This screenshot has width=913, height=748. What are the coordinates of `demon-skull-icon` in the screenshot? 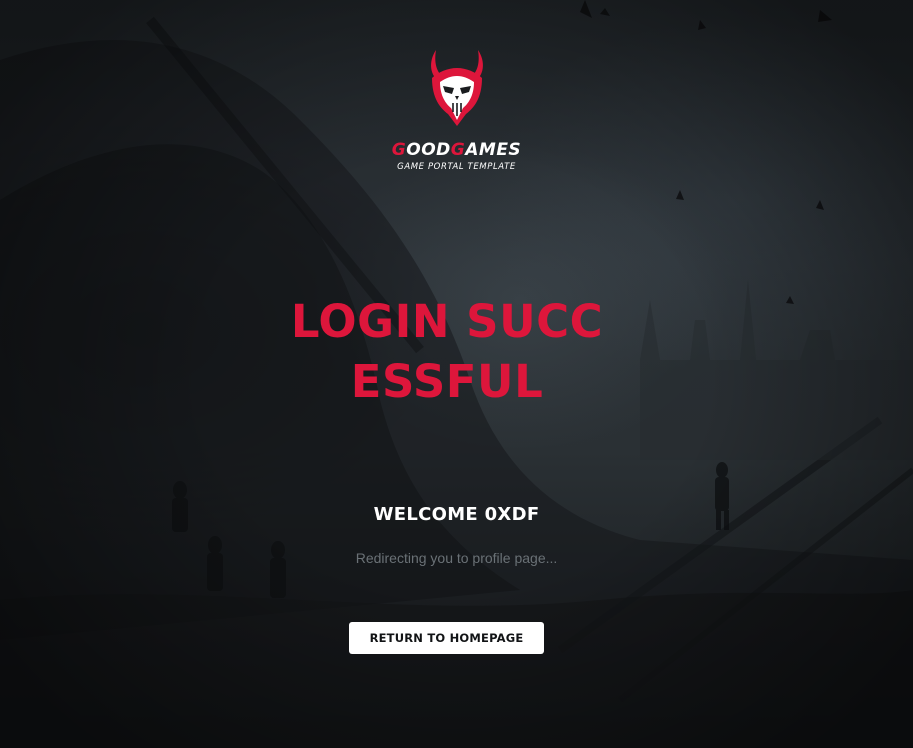 It's located at (456, 88).